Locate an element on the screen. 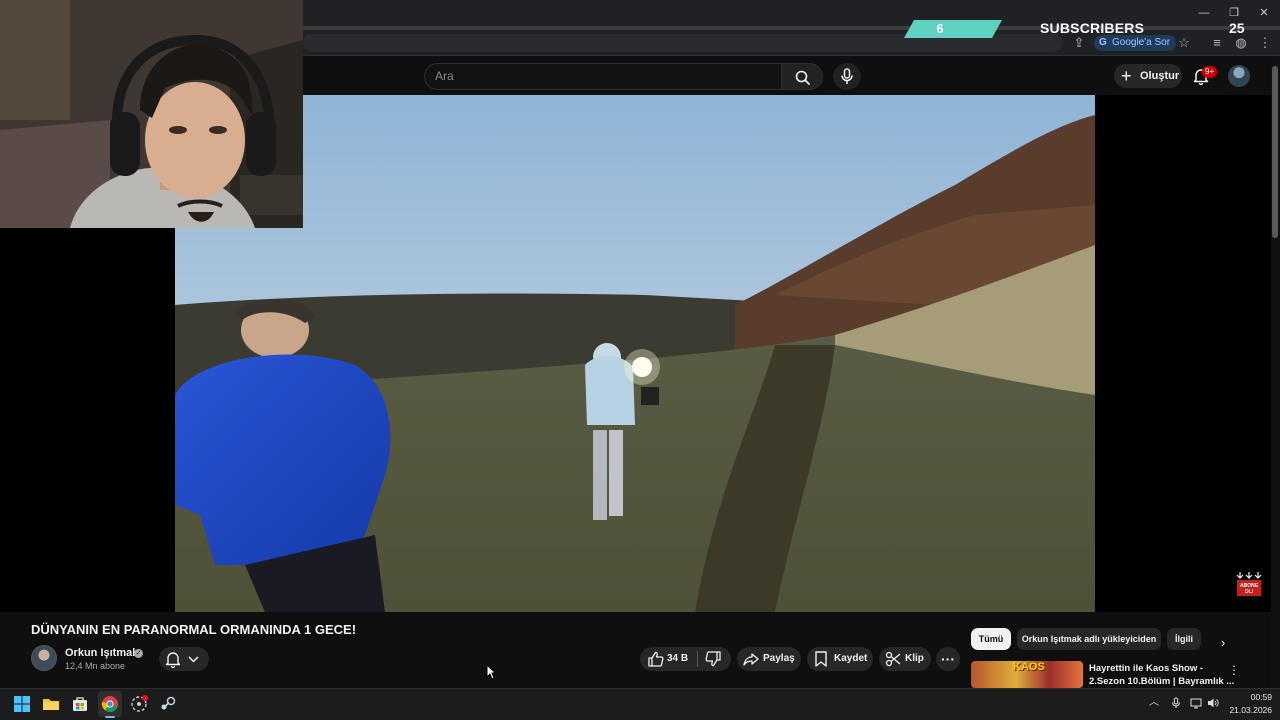  media-icon: ≡ is located at coordinates (1217, 43).